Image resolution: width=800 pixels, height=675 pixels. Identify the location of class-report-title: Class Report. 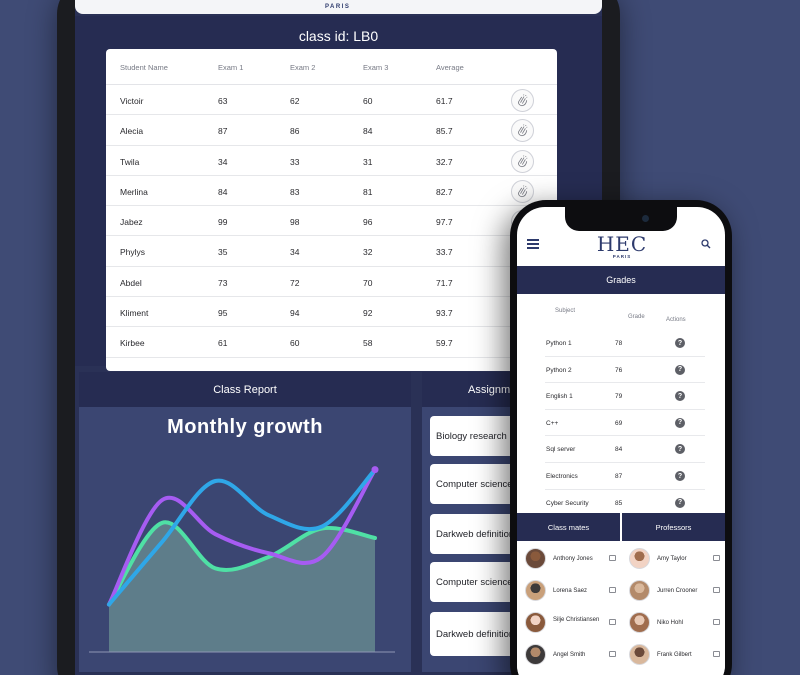
(245, 389).